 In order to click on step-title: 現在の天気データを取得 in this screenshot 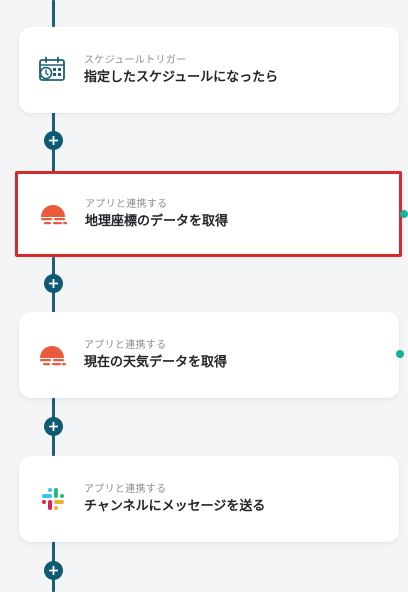, I will do `click(156, 362)`.